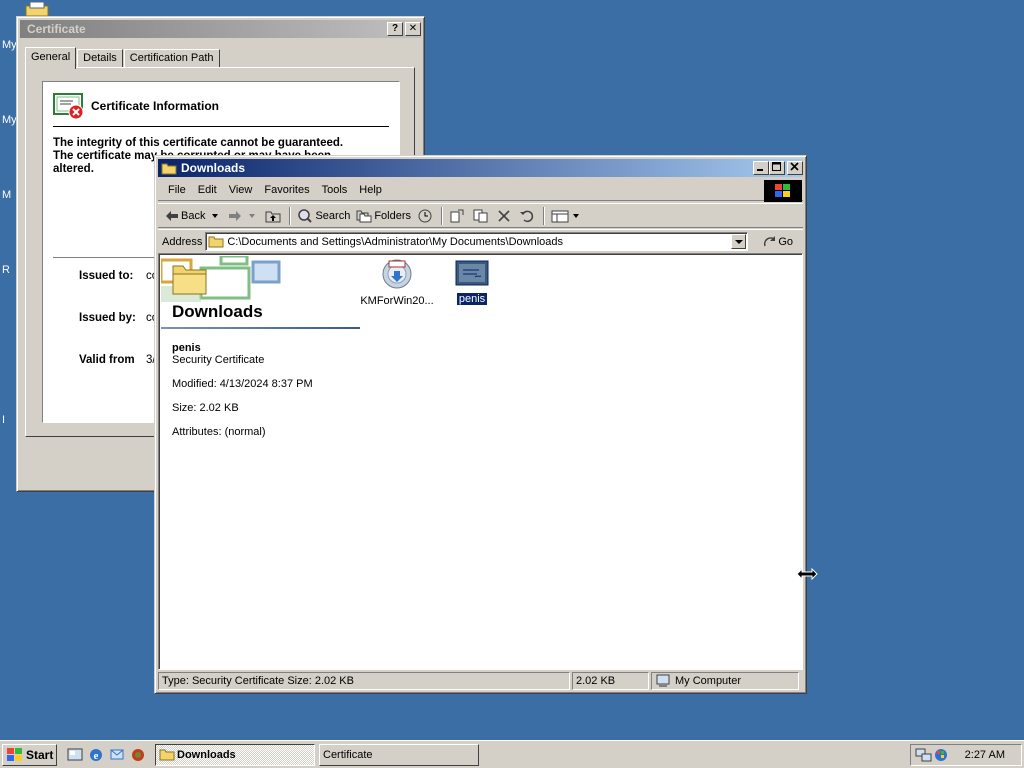  I want to click on up-button, so click(274, 216).